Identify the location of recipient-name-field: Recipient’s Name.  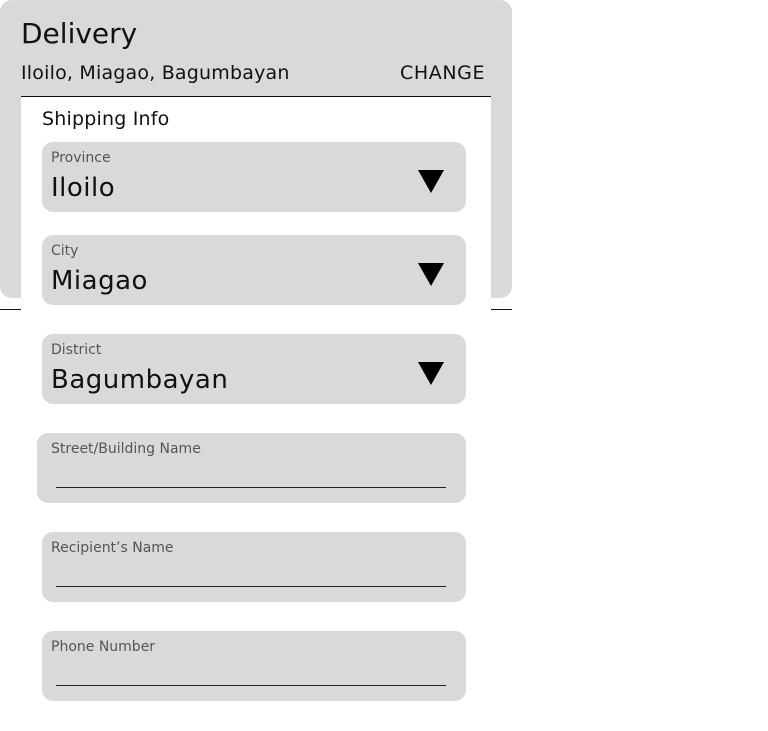
(254, 567).